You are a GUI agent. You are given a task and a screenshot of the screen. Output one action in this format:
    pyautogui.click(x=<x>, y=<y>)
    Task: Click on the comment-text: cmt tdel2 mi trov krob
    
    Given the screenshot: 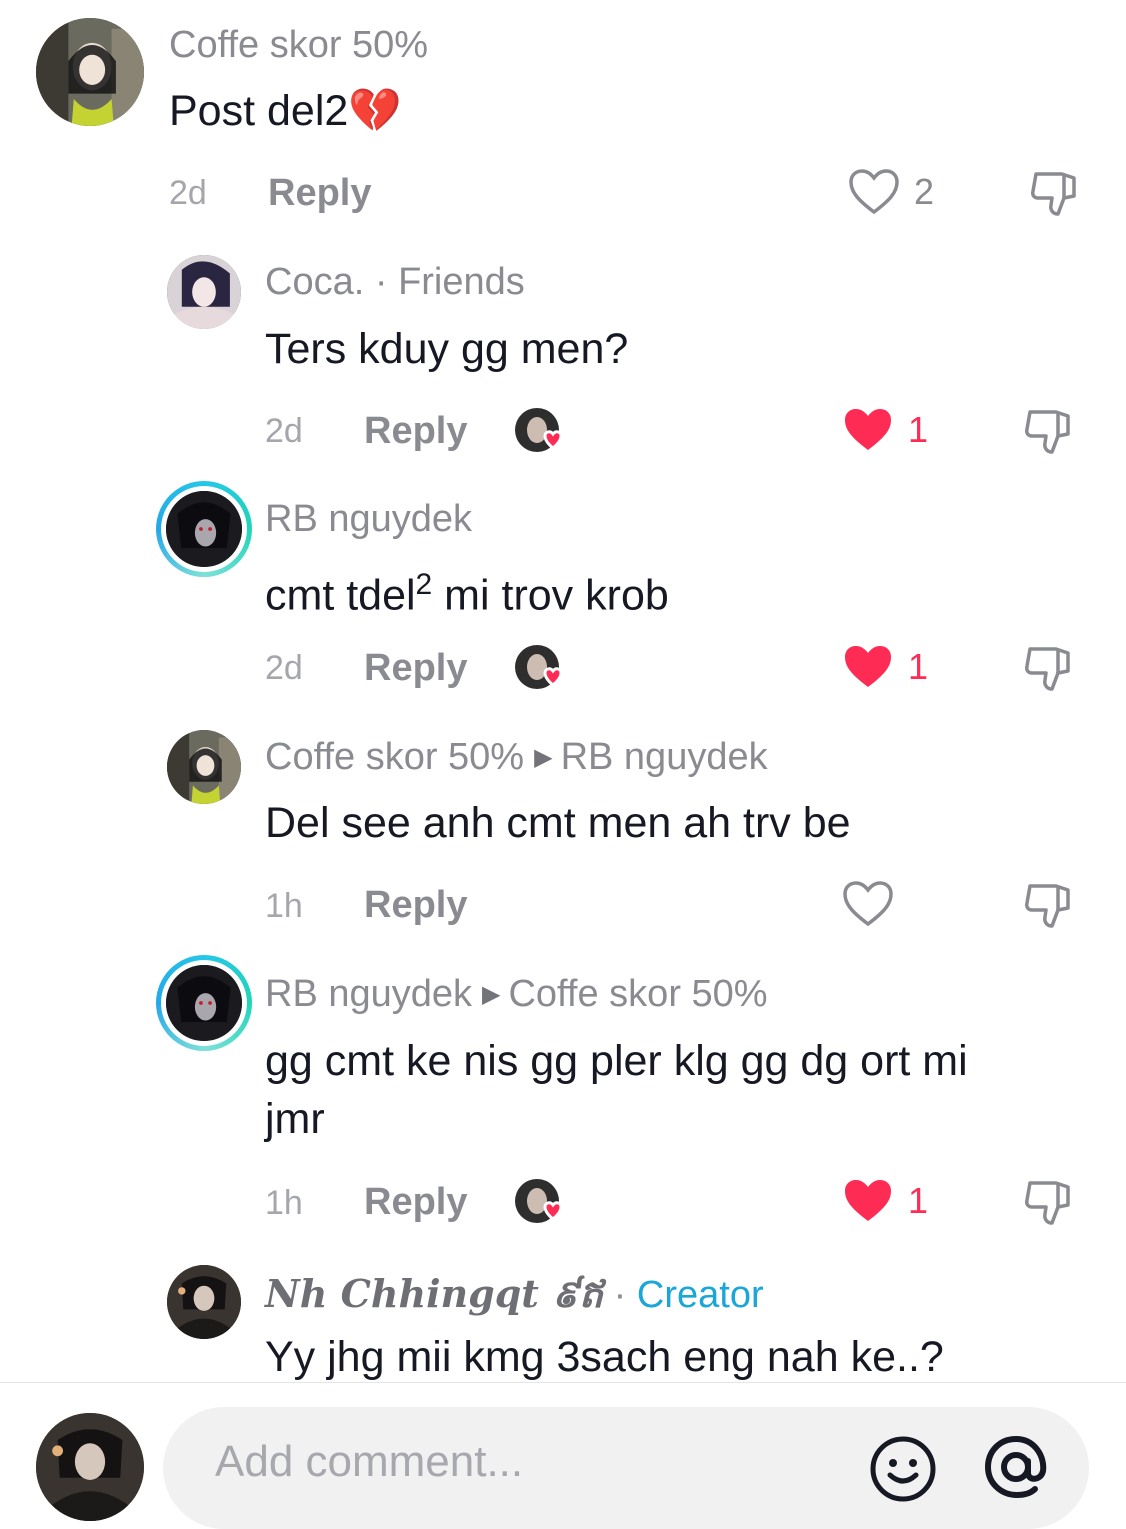 What is the action you would take?
    pyautogui.click(x=467, y=590)
    